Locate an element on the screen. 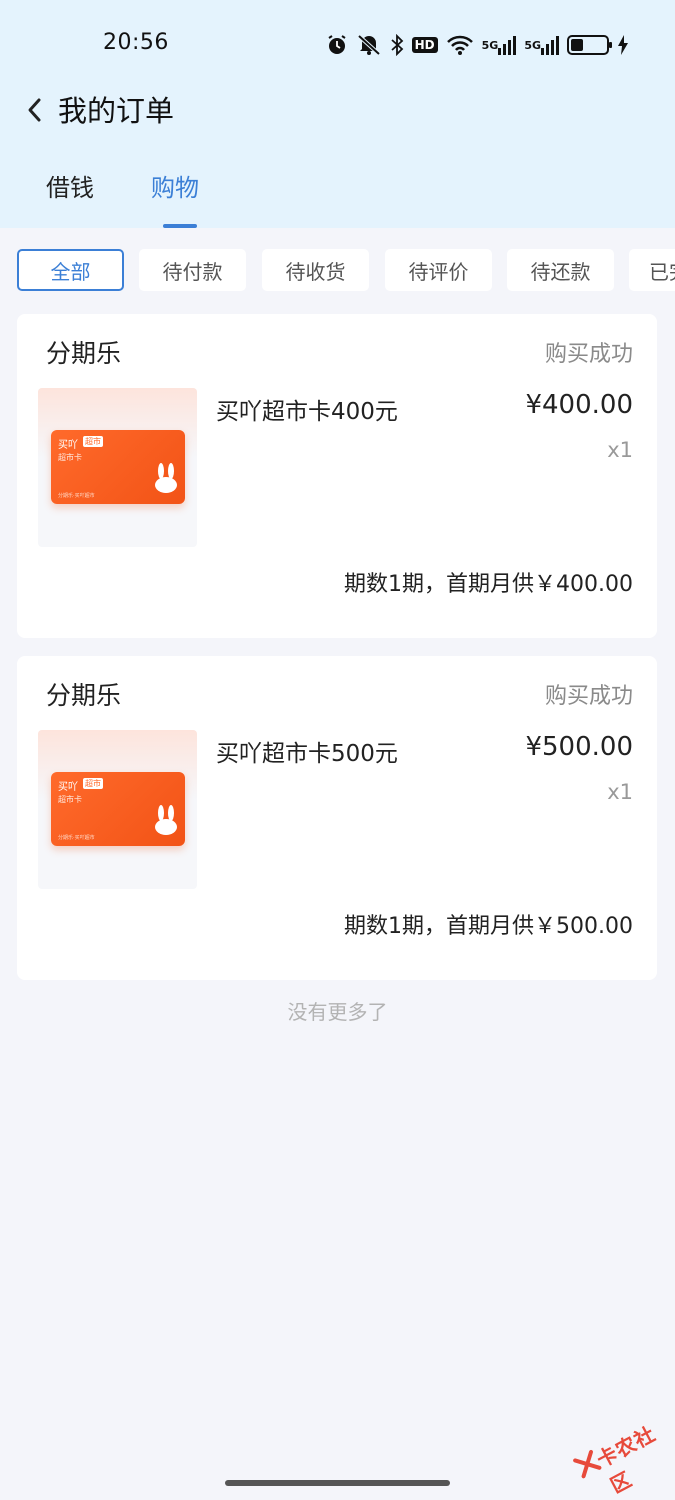 Image resolution: width=675 pixels, height=1500 pixels. filter-completed: 已完 is located at coordinates (652, 270).